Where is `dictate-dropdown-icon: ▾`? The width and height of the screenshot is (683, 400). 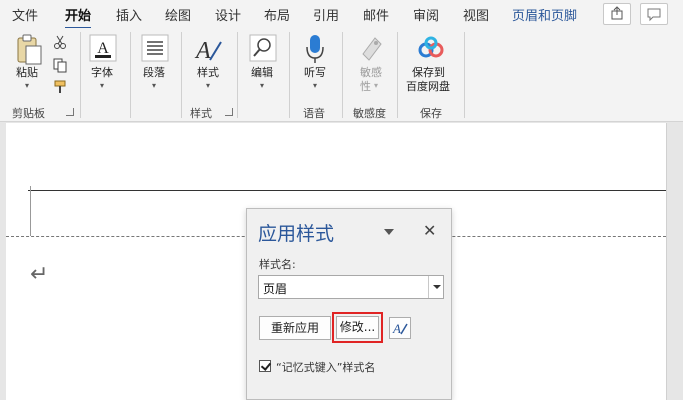
dictate-dropdown-icon: ▾ is located at coordinates (315, 85).